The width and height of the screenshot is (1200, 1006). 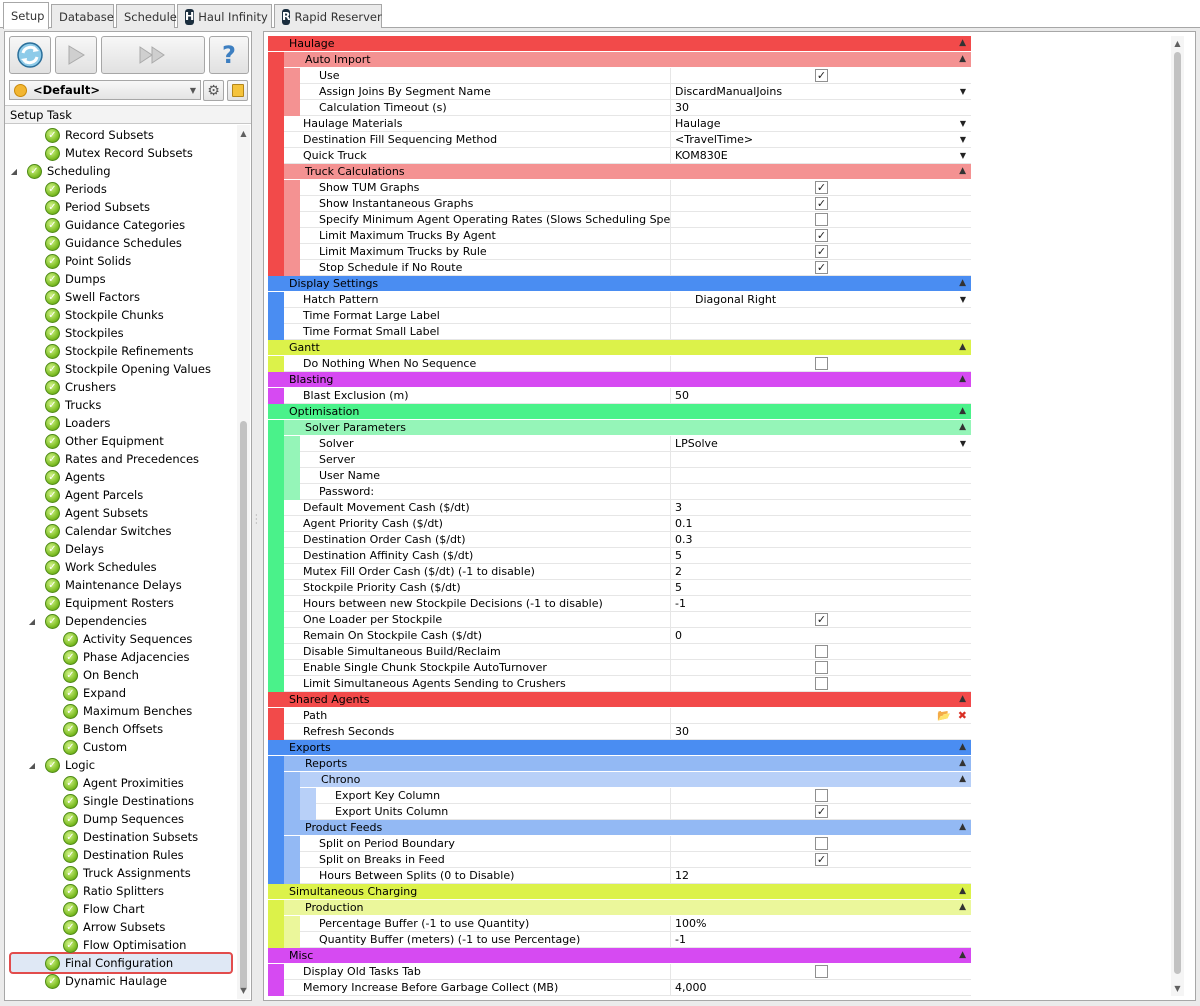 What do you see at coordinates (821, 732) in the screenshot?
I see `property-value: 30` at bounding box center [821, 732].